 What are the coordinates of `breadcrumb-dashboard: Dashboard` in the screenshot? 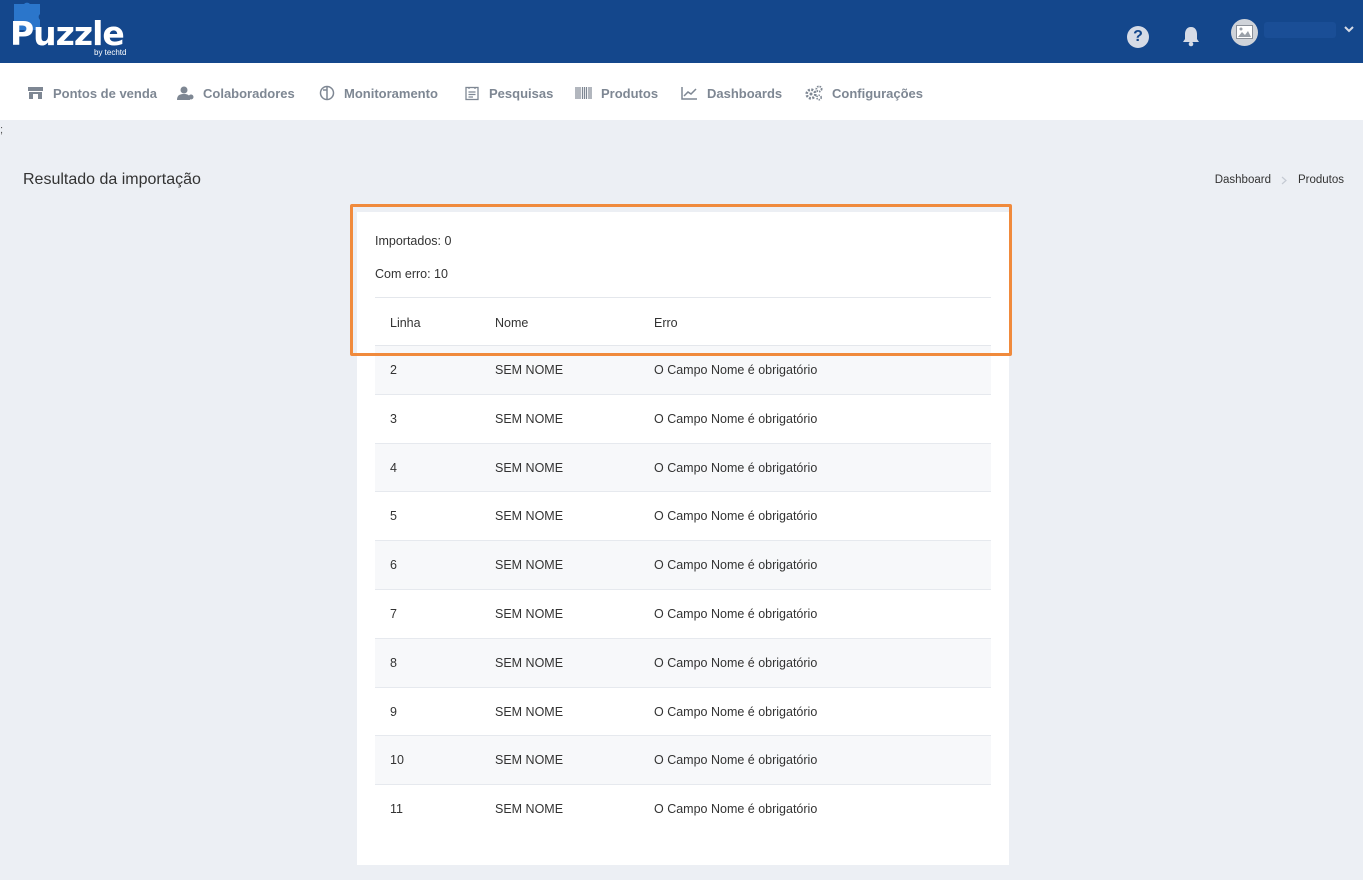 It's located at (1243, 180).